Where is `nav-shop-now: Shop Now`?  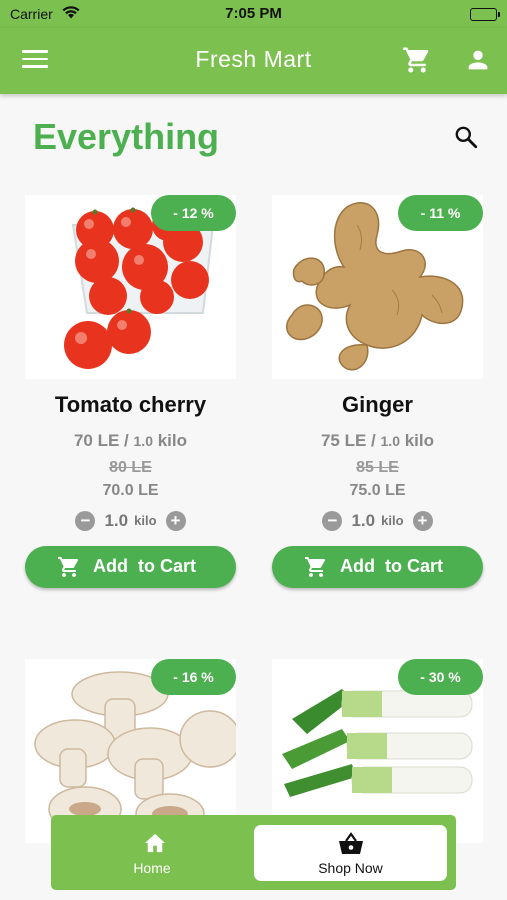
nav-shop-now: Shop Now is located at coordinates (350, 853).